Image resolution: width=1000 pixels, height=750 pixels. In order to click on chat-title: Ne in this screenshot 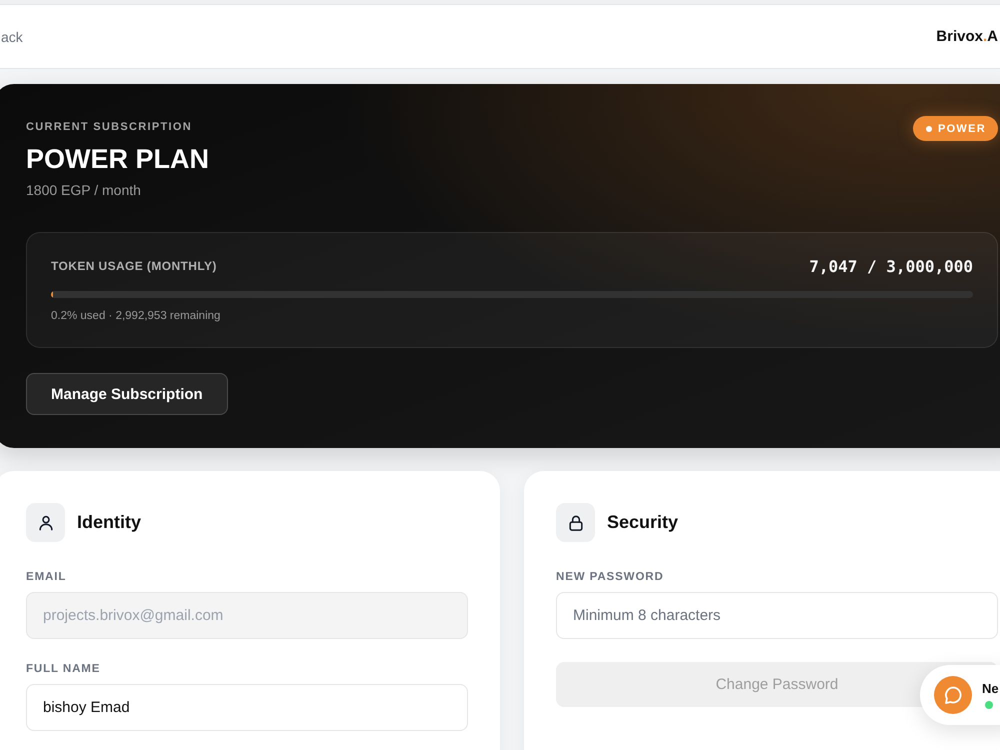, I will do `click(990, 689)`.